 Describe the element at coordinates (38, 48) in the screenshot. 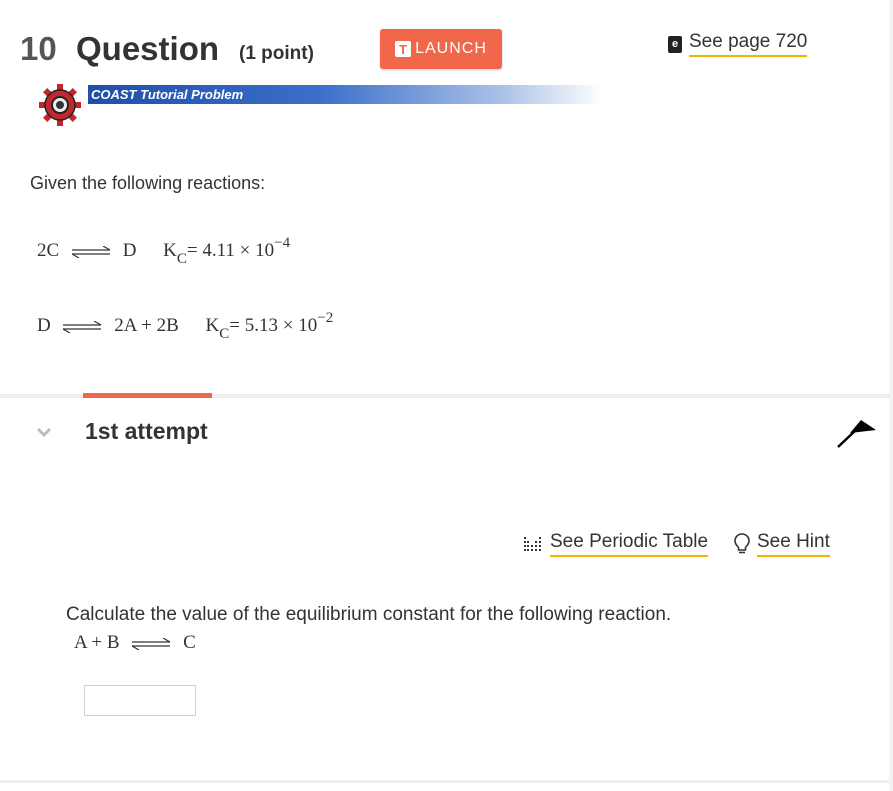

I see `question-number: 10` at that location.